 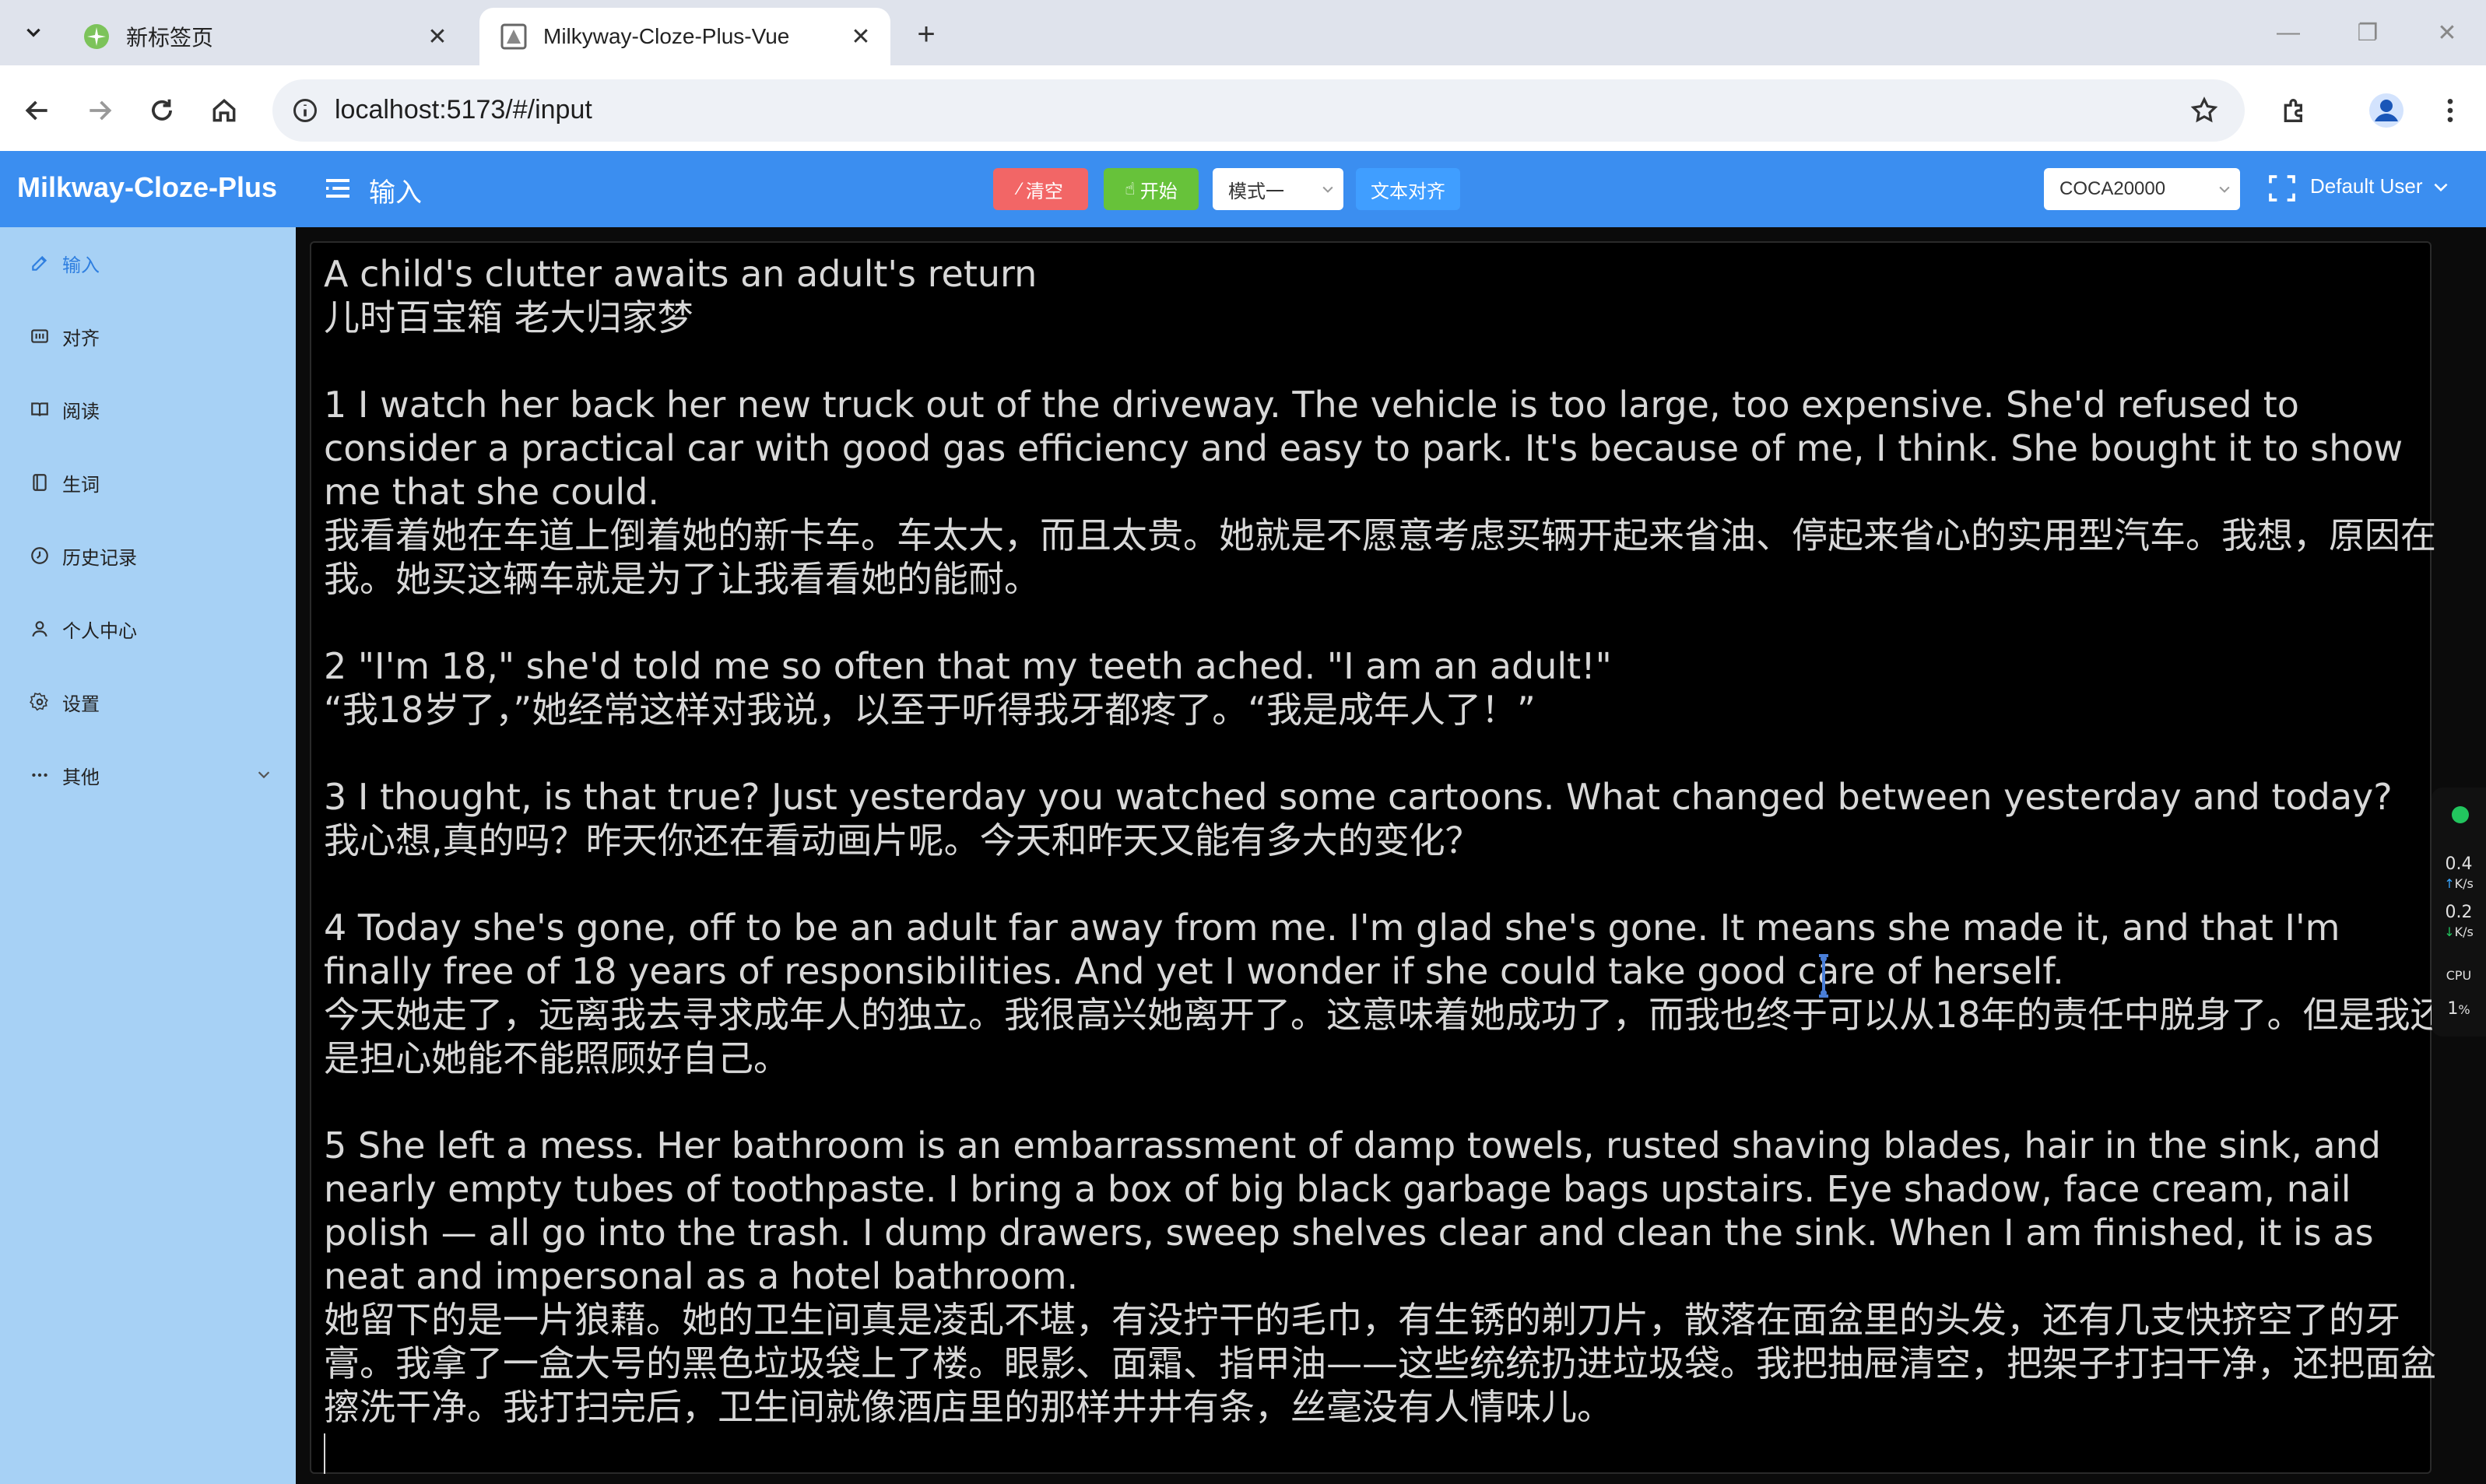 What do you see at coordinates (1130, 188) in the screenshot?
I see `pointer-icon: ☝` at bounding box center [1130, 188].